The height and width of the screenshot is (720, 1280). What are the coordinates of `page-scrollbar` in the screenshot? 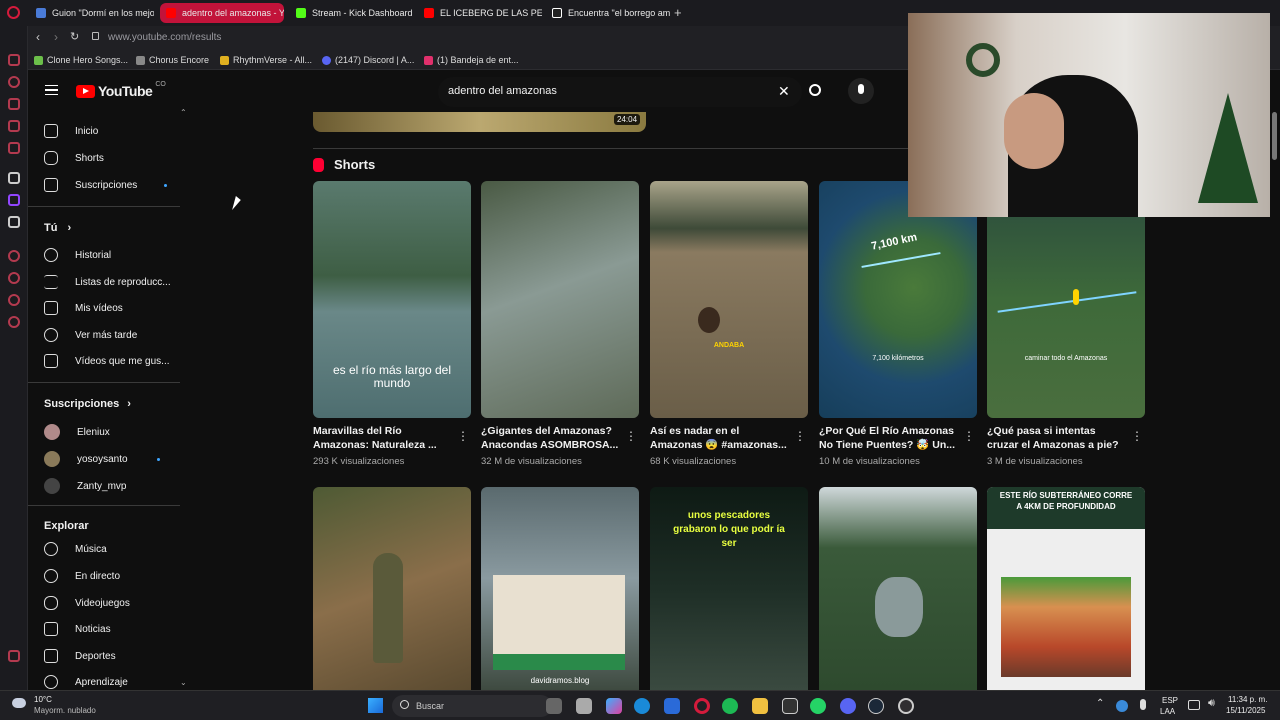 It's located at (1274, 136).